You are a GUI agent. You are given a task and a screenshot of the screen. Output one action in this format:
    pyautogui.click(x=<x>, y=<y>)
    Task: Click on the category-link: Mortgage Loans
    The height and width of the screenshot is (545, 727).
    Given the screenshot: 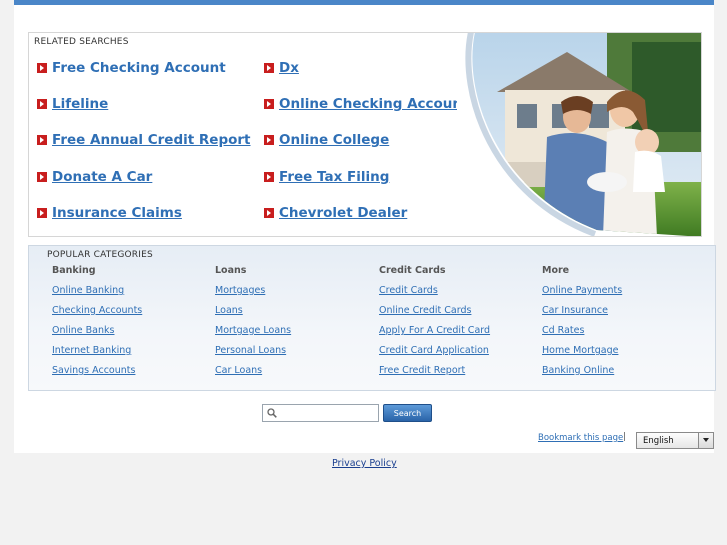 What is the action you would take?
    pyautogui.click(x=295, y=335)
    